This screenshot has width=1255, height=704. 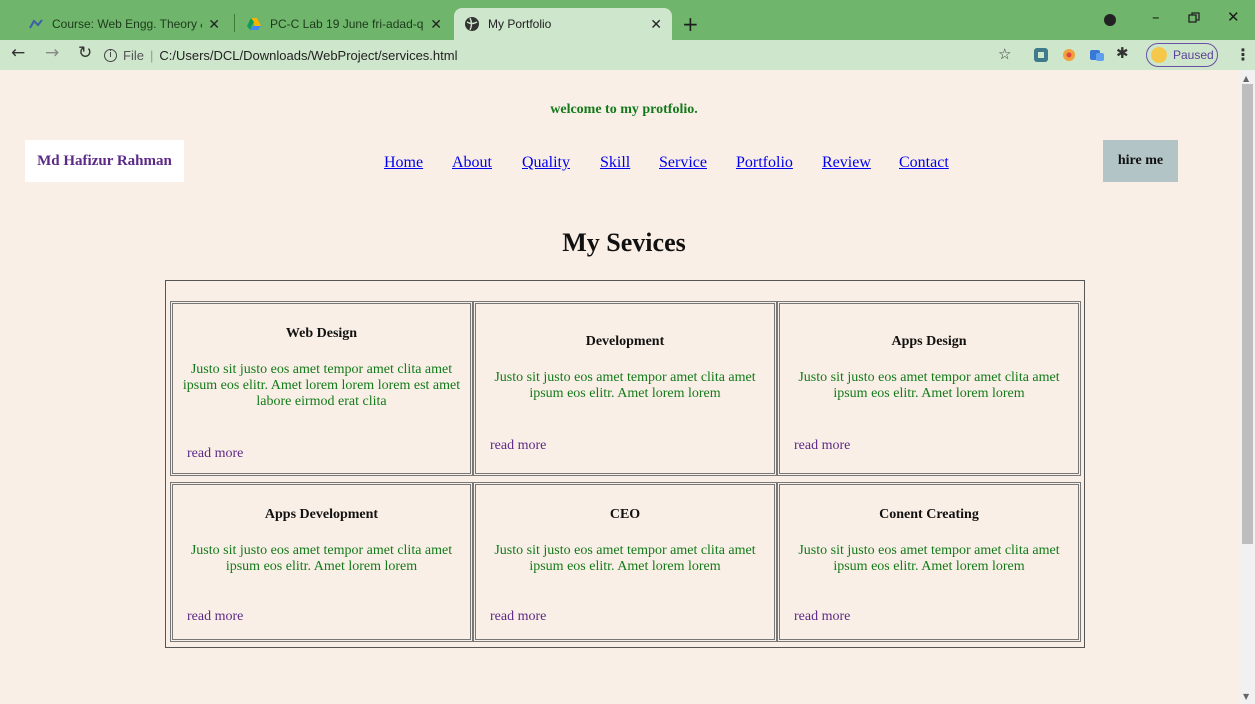 What do you see at coordinates (846, 163) in the screenshot?
I see `nav-review: Review` at bounding box center [846, 163].